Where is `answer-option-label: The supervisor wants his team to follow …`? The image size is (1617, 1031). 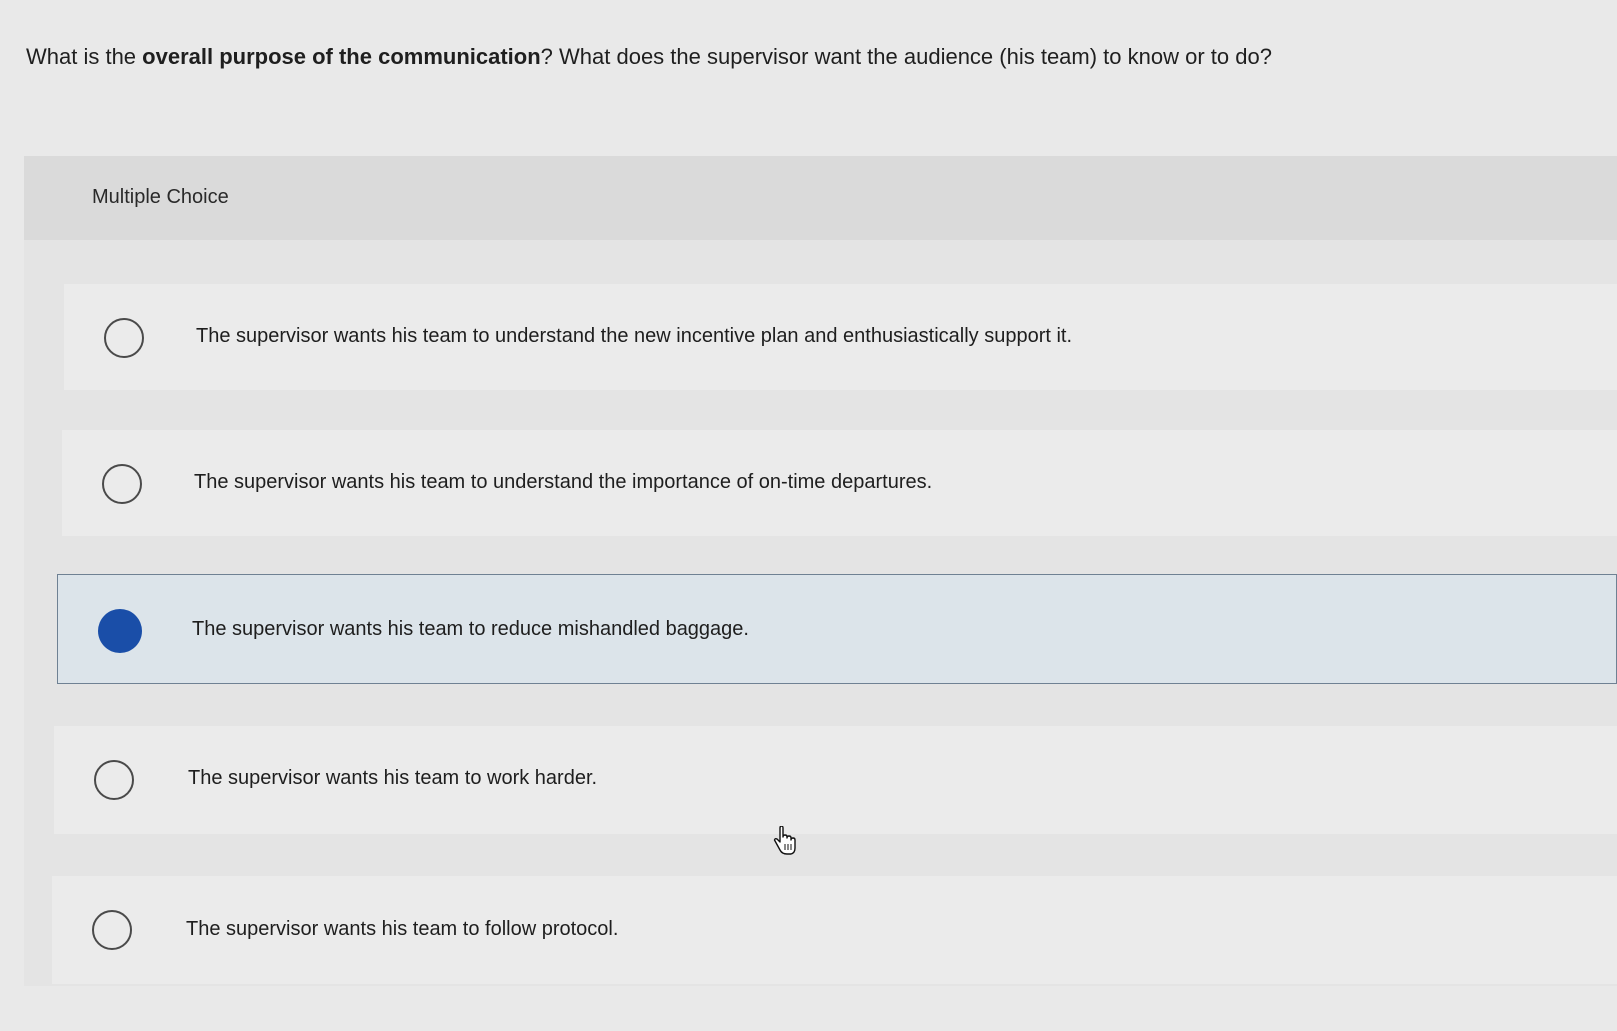 answer-option-label: The supervisor wants his team to follow … is located at coordinates (402, 929).